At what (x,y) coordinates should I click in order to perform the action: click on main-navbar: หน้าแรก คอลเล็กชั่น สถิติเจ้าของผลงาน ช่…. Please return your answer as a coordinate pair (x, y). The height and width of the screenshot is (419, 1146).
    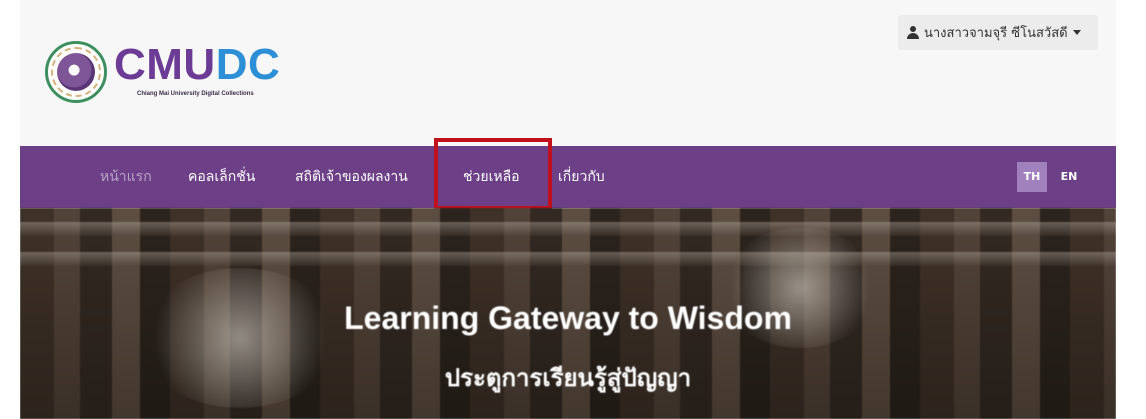
    Looking at the image, I should click on (568, 177).